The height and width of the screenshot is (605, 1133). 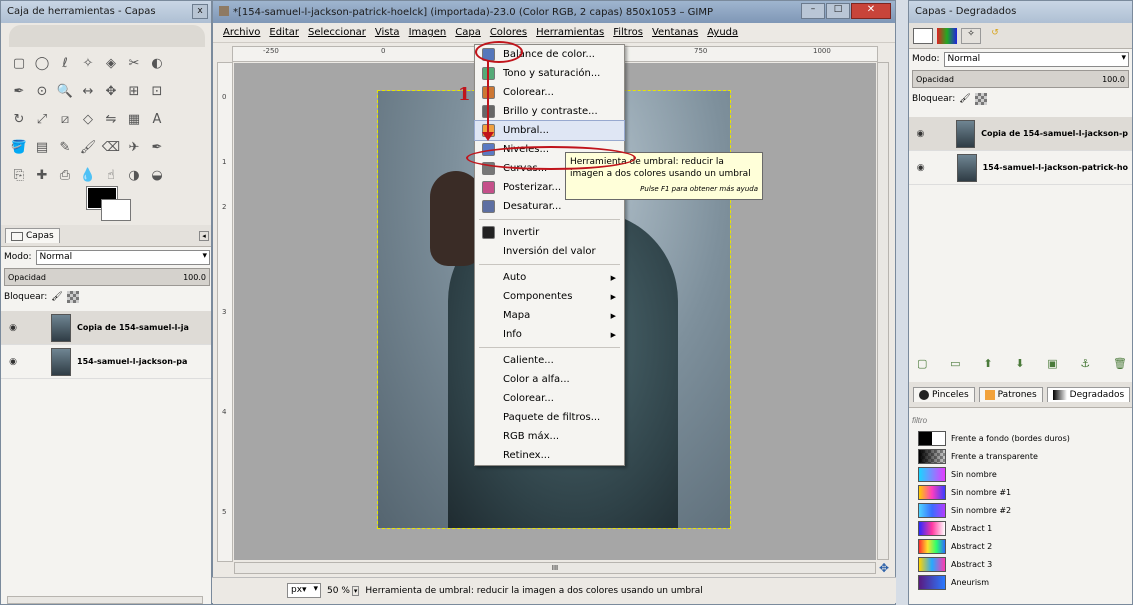 I want to click on vertical-scrollbar, so click(x=883, y=311).